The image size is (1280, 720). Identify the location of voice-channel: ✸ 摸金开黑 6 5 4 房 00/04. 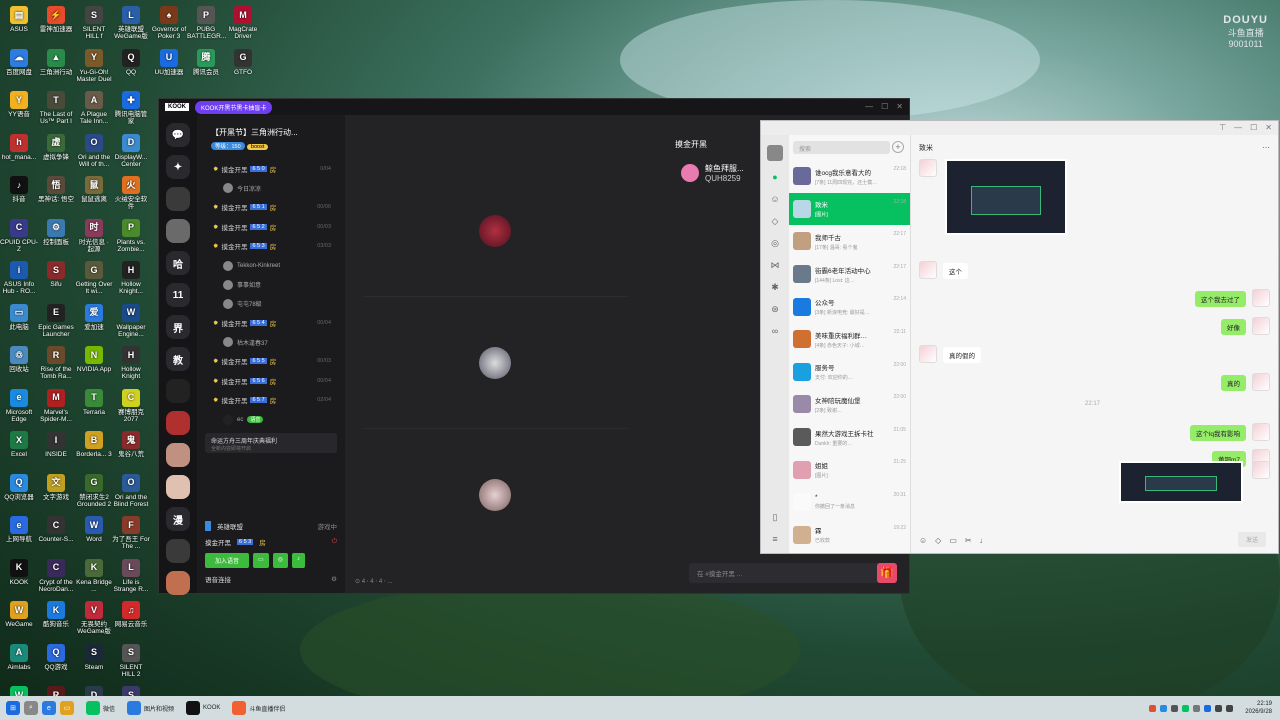
(279, 323).